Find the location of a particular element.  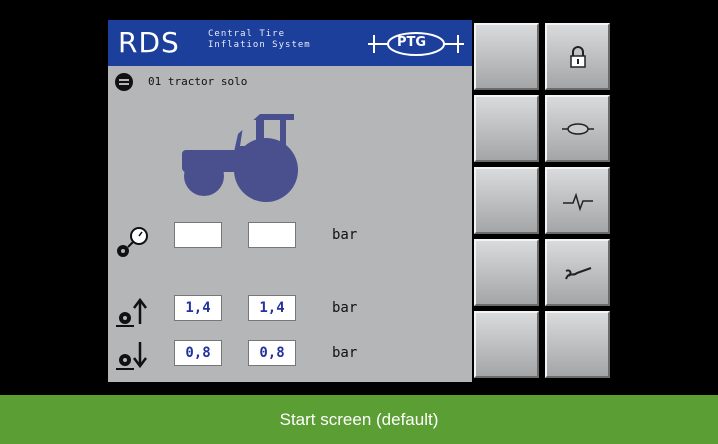

ptg-logo: PTG is located at coordinates (416, 44).